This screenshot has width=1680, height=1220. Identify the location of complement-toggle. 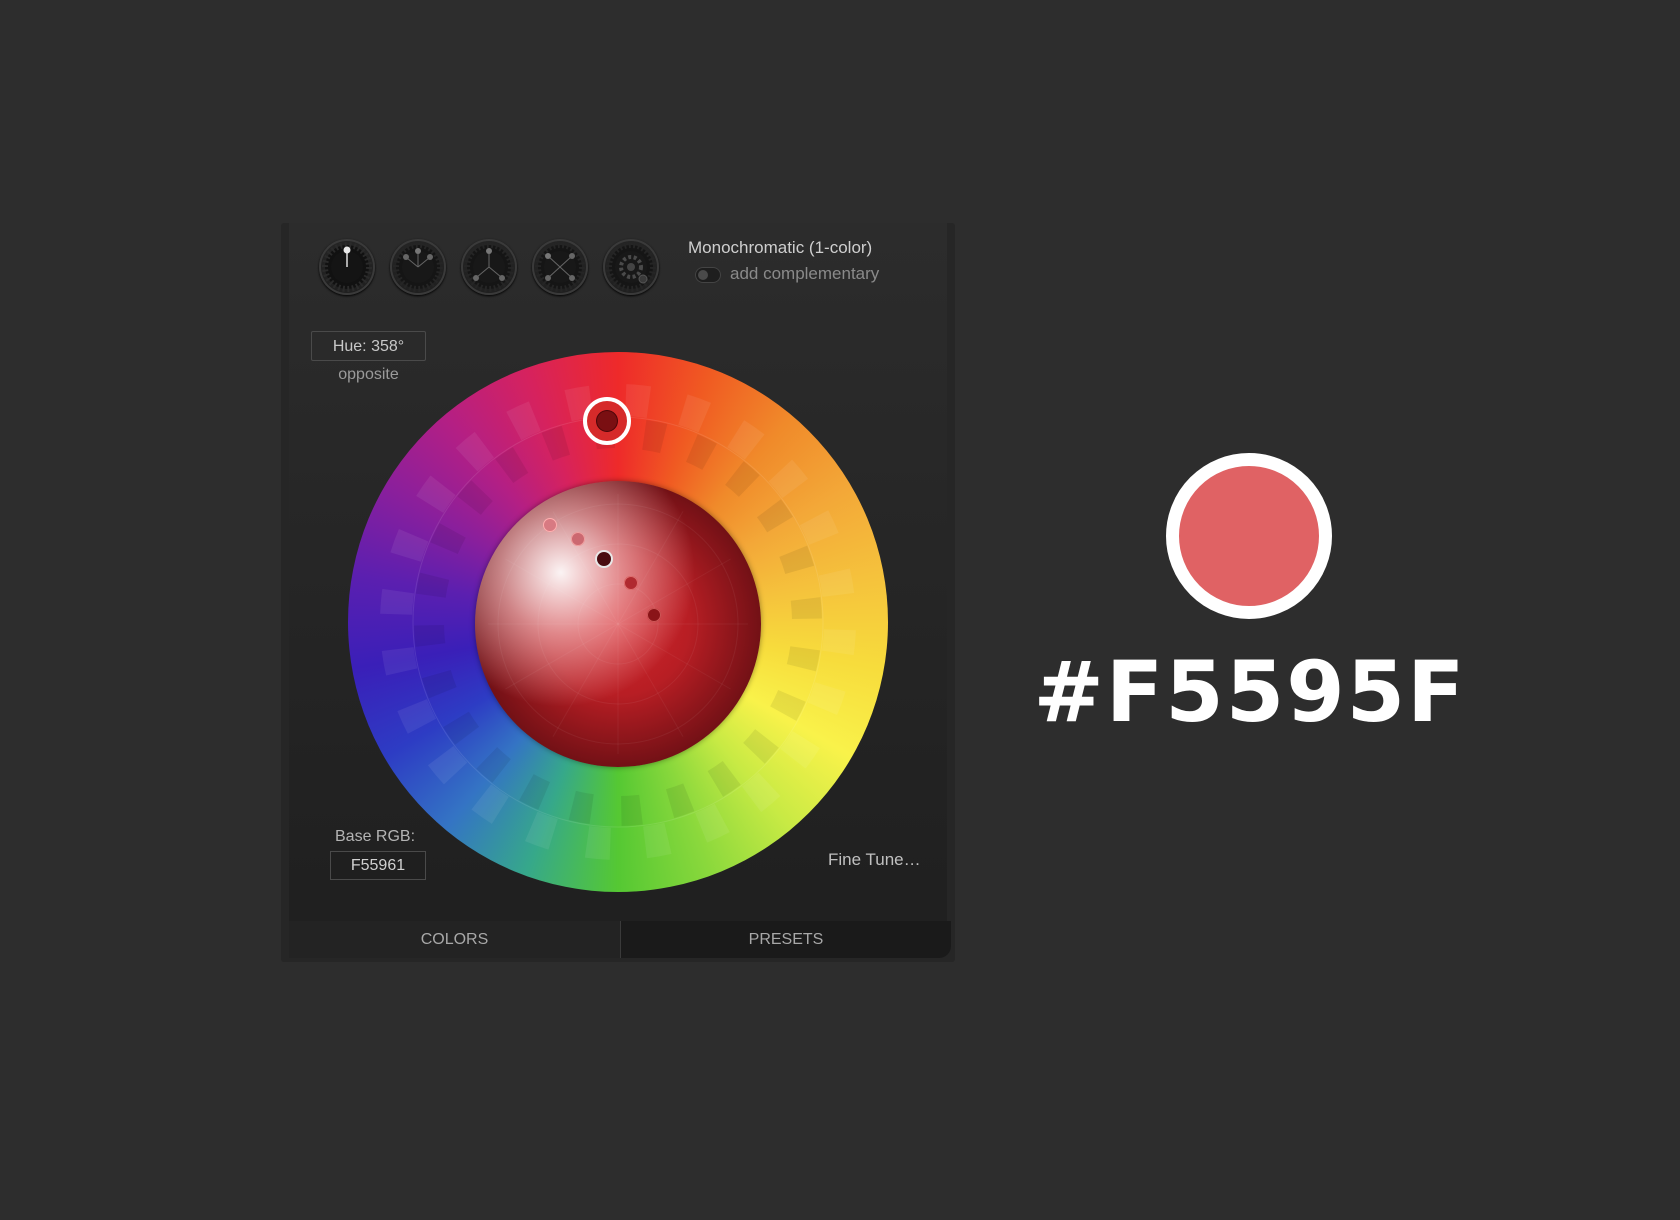
(708, 275).